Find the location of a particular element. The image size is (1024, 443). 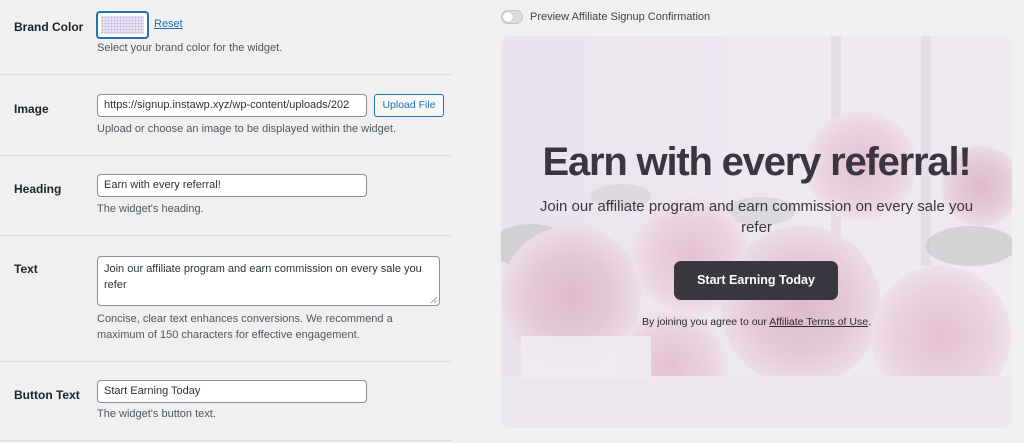

brand-color-reset-link: Reset is located at coordinates (168, 24).